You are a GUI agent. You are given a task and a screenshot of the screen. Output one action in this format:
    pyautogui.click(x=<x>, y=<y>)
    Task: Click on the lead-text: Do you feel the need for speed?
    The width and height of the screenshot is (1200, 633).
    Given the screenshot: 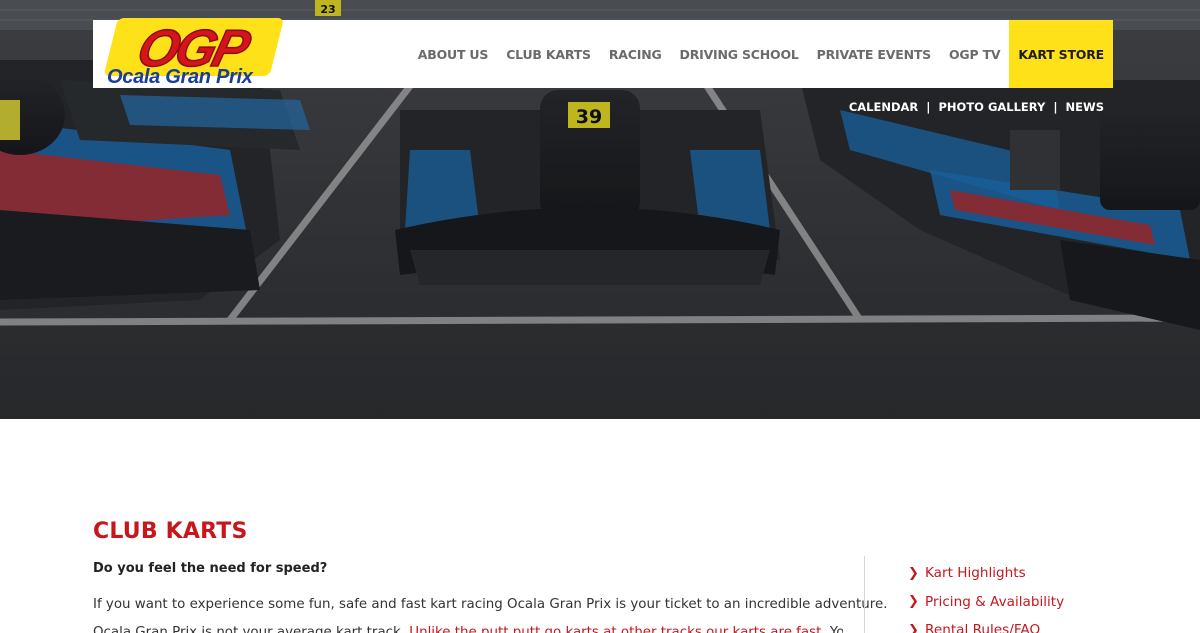 What is the action you would take?
    pyautogui.click(x=210, y=568)
    